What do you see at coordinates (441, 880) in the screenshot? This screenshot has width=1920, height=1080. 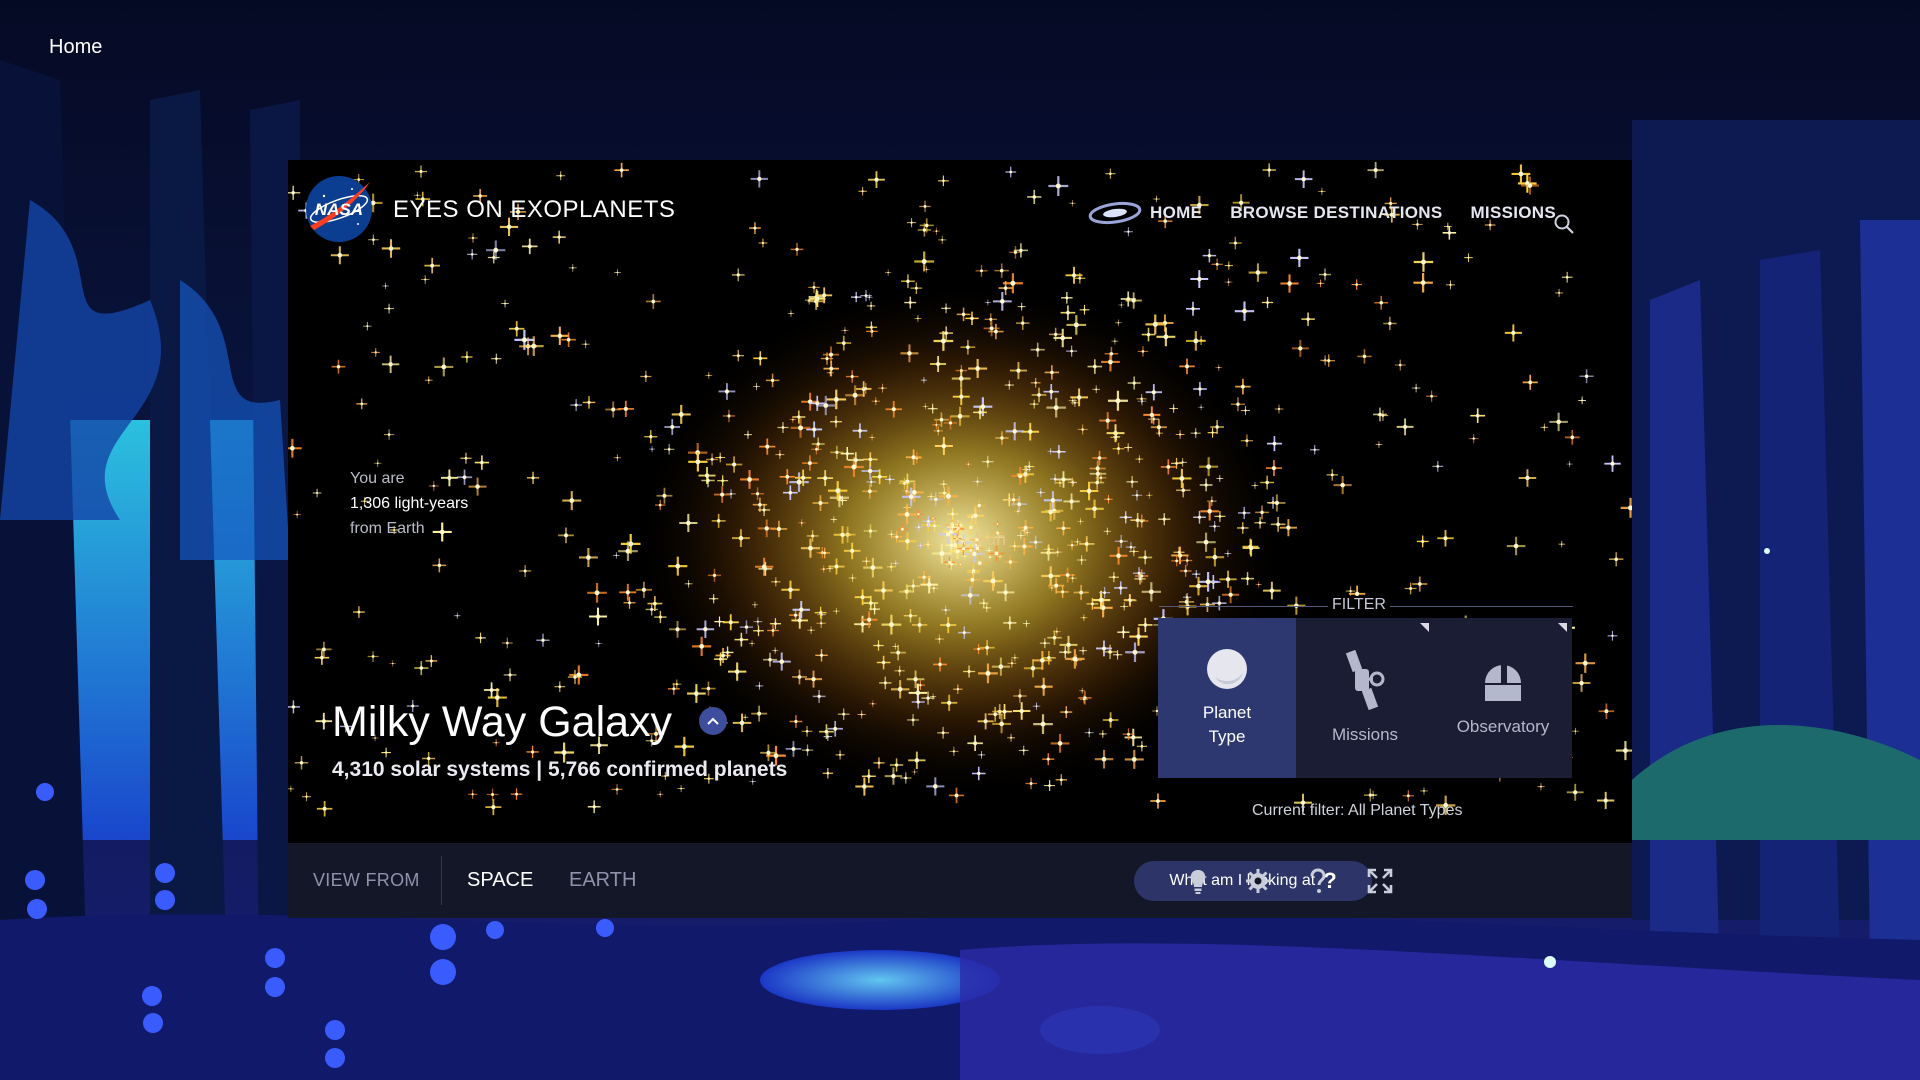 I see `toolbar-divider` at bounding box center [441, 880].